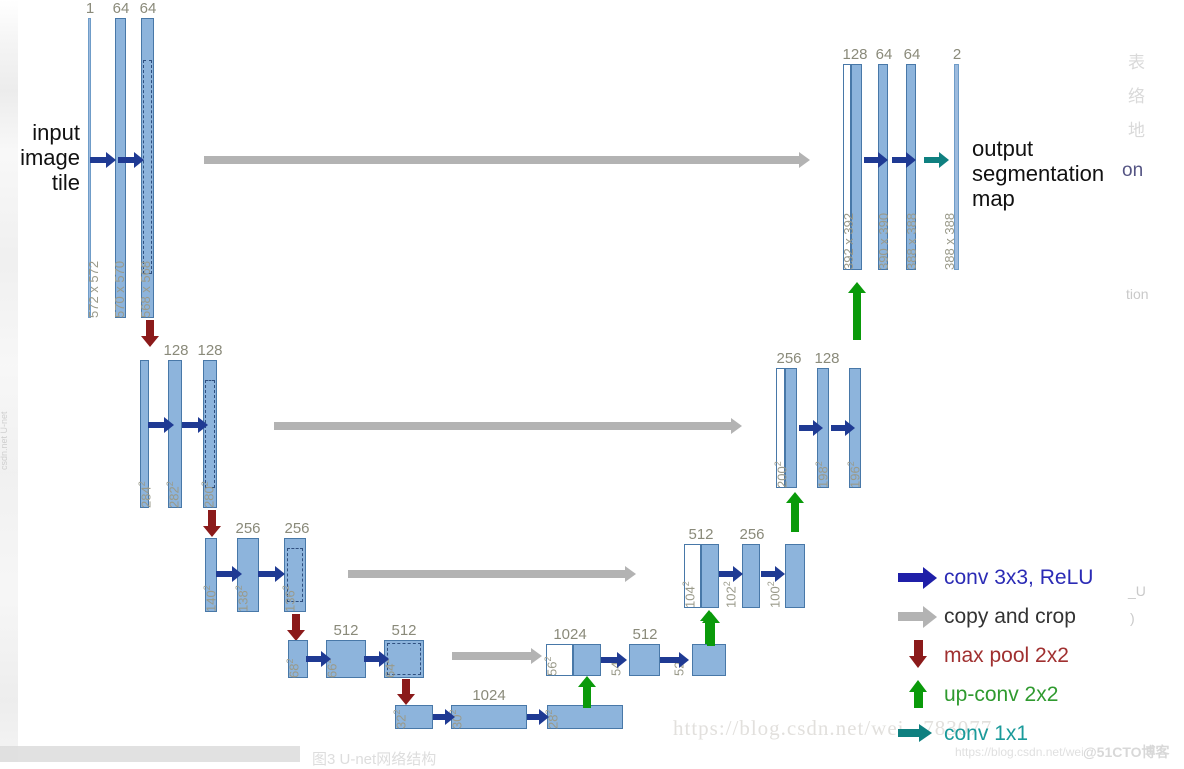  I want to click on upconv-arrow-to-l4-from-bottleneck, so click(587, 692).